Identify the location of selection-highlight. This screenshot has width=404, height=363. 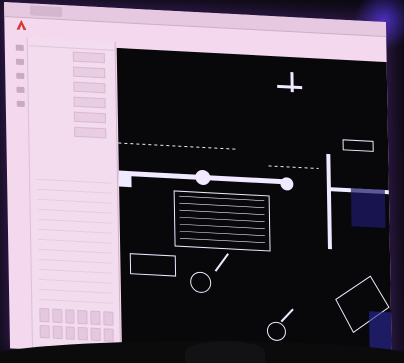
(368, 208).